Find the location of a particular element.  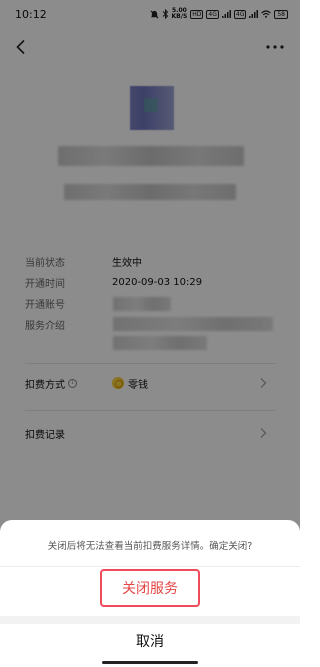

cancel-button: 取消 is located at coordinates (150, 641).